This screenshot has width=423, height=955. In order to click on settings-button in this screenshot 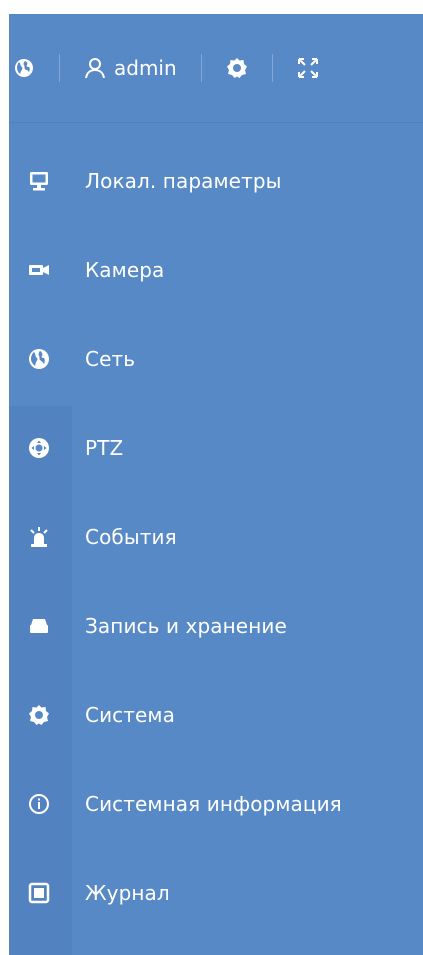, I will do `click(237, 68)`.